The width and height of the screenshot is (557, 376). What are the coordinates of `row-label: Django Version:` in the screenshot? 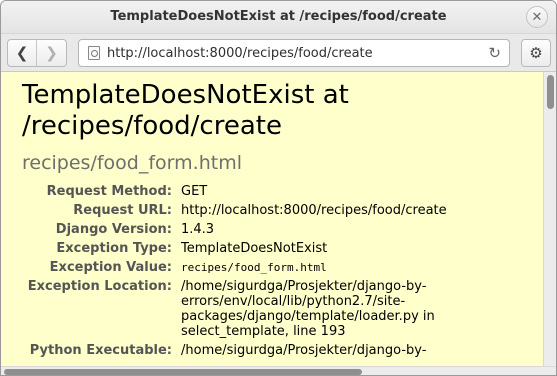 It's located at (113, 229).